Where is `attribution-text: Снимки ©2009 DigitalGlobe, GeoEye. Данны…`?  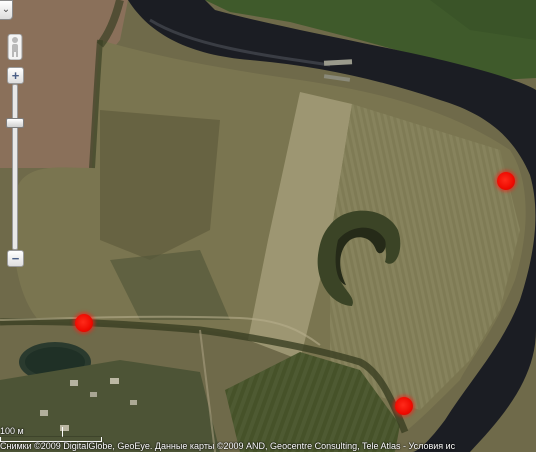
attribution-text: Снимки ©2009 DigitalGlobe, GeoEye. Данны… is located at coordinates (203, 446).